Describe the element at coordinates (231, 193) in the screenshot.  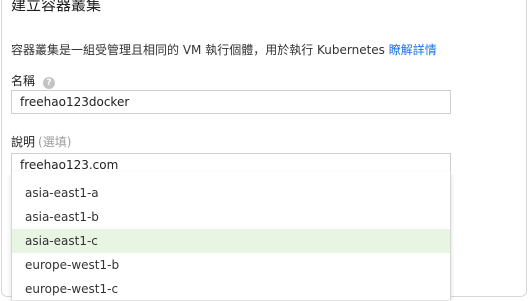
I see `zone-option: asia-east1-a` at that location.